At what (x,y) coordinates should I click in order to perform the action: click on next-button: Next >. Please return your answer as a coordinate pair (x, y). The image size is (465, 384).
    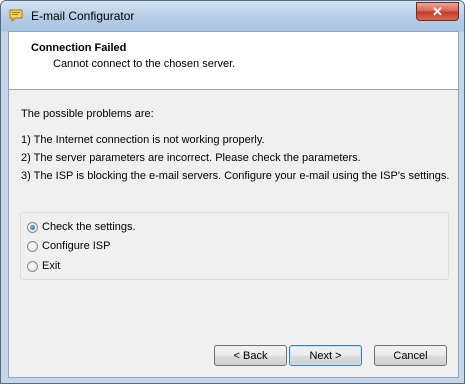
    Looking at the image, I should click on (325, 355).